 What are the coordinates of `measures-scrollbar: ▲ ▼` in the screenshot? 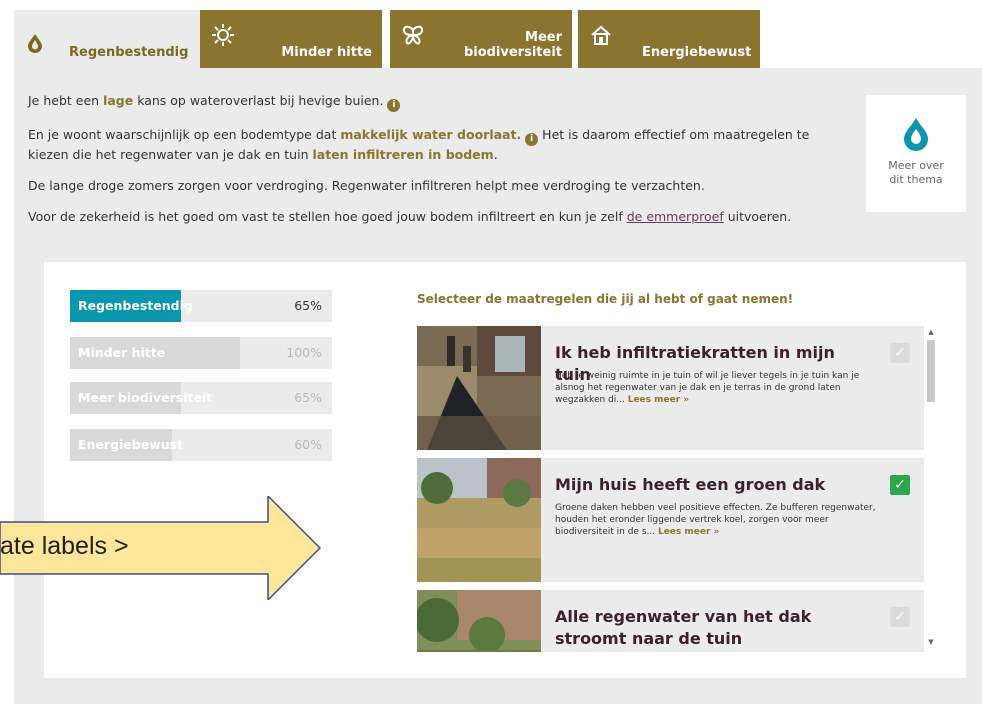 It's located at (931, 488).